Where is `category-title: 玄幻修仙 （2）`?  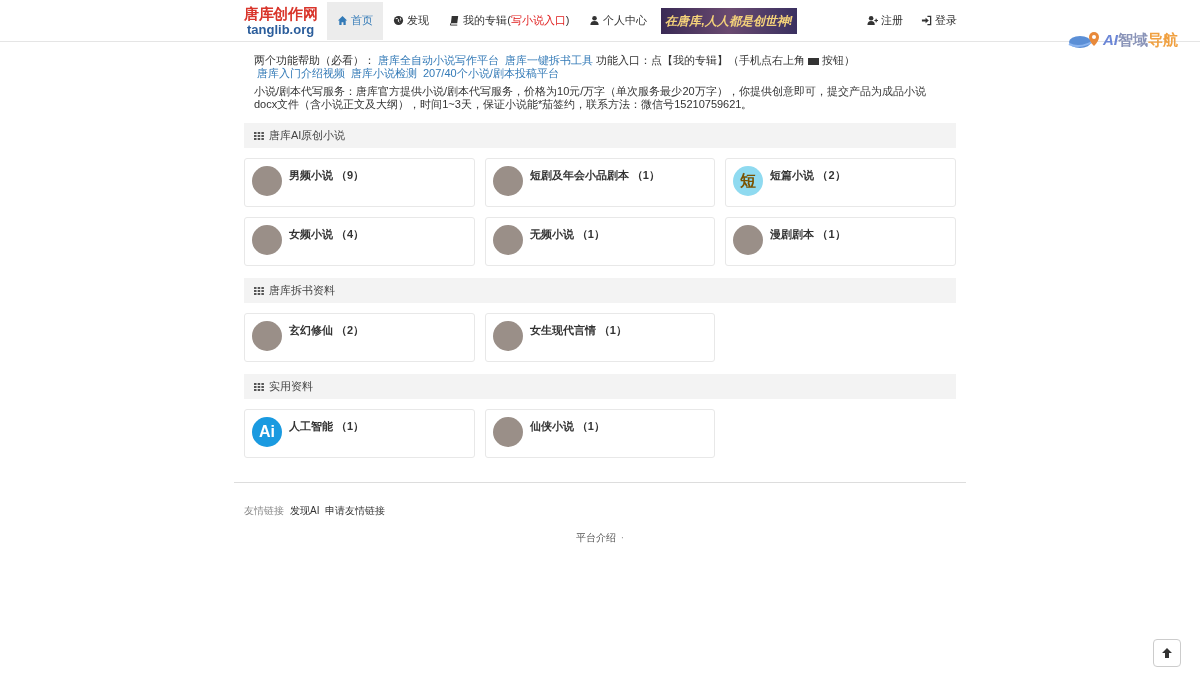
category-title: 玄幻修仙 （2） is located at coordinates (327, 330).